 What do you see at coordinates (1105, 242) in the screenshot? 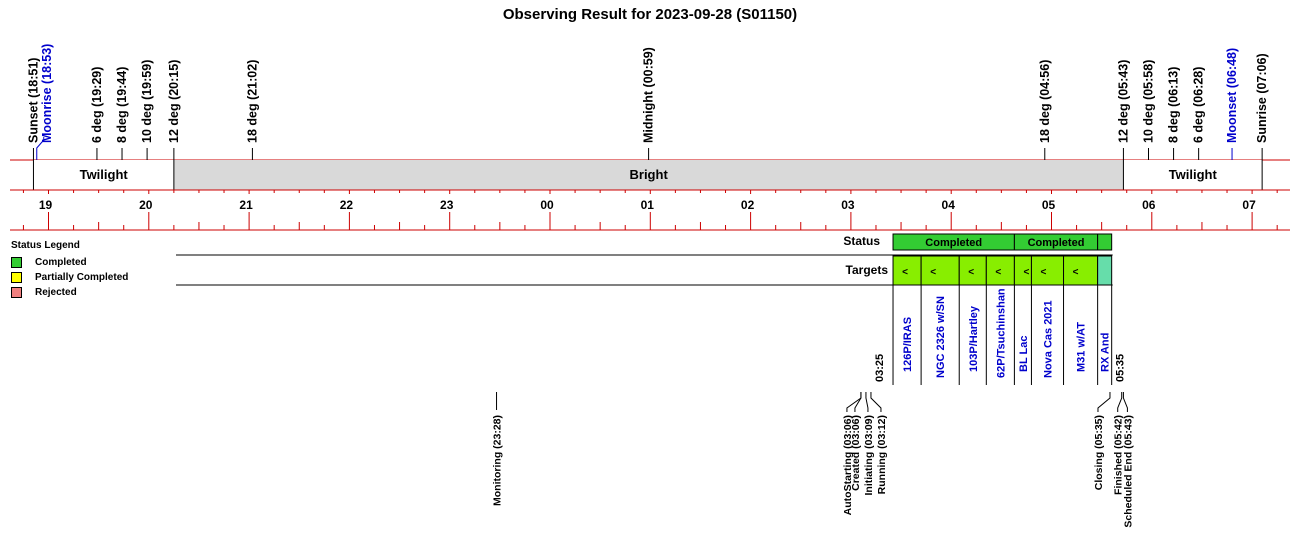
I see `status-block` at bounding box center [1105, 242].